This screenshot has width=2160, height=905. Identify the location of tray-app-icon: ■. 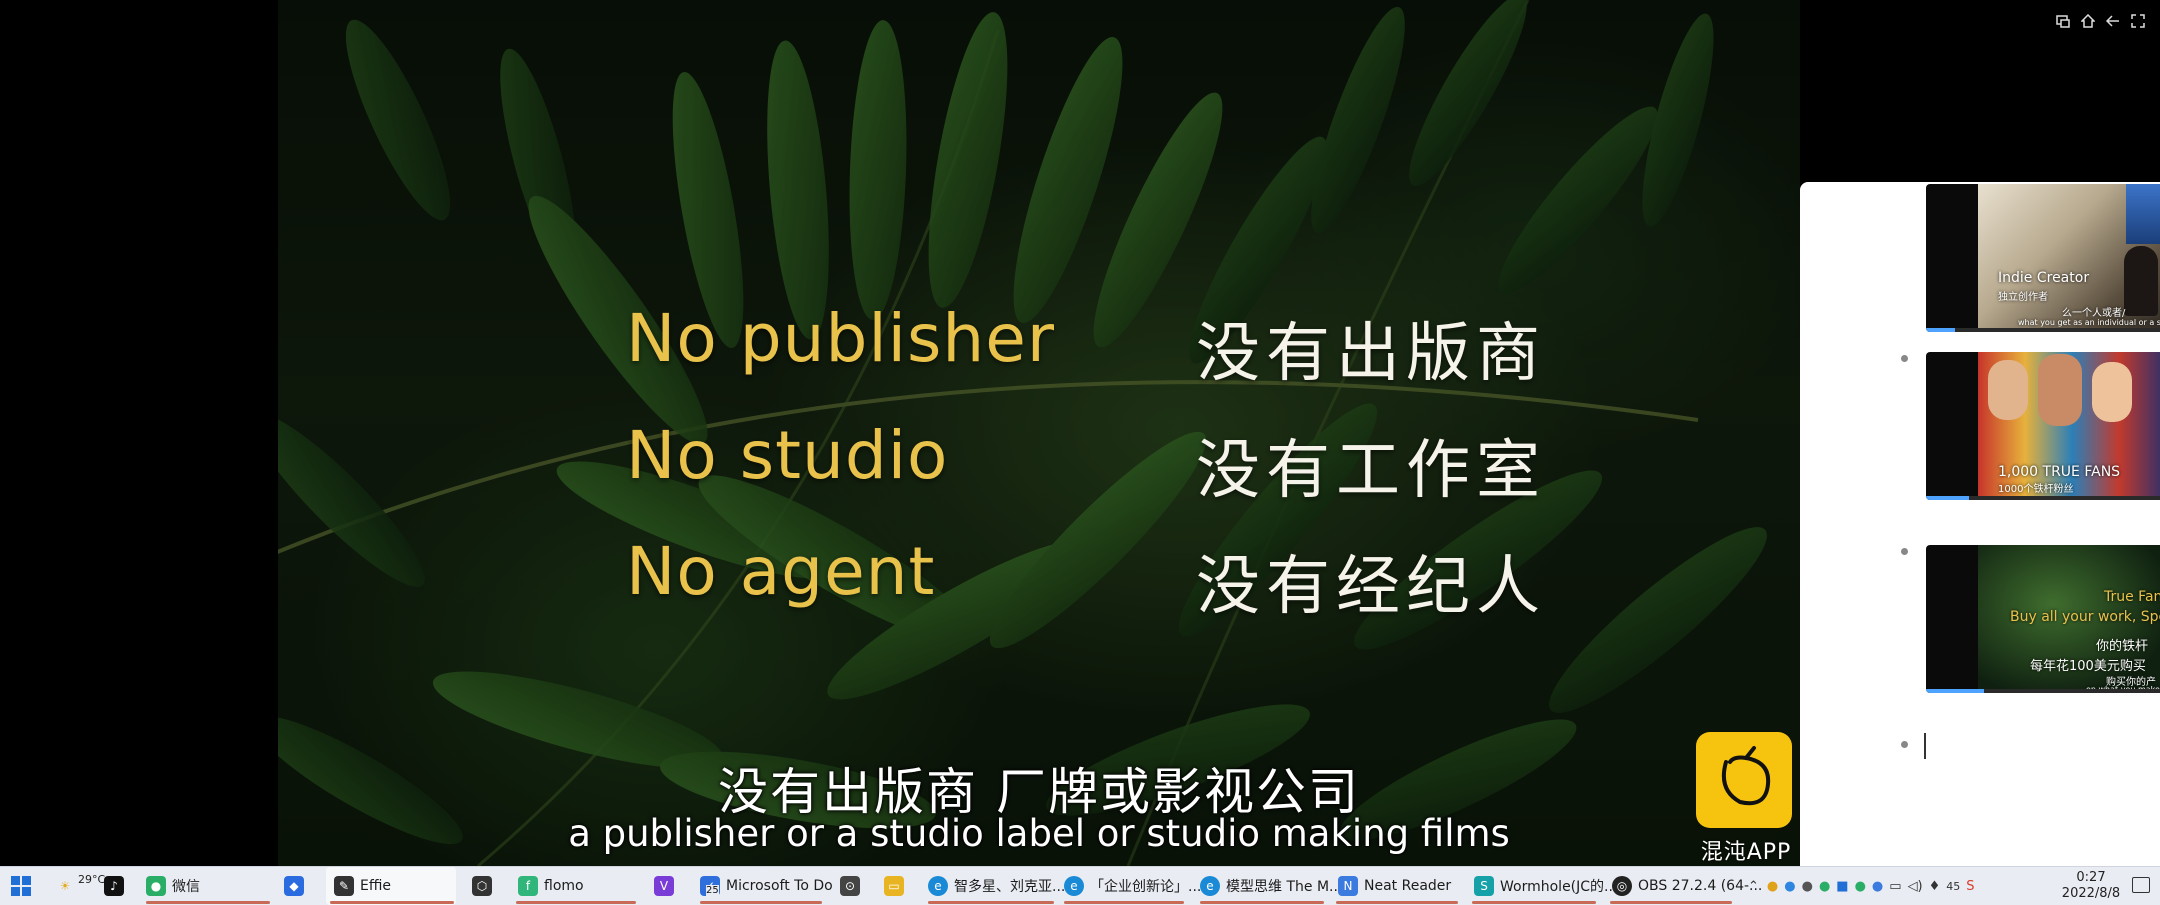
(1842, 886).